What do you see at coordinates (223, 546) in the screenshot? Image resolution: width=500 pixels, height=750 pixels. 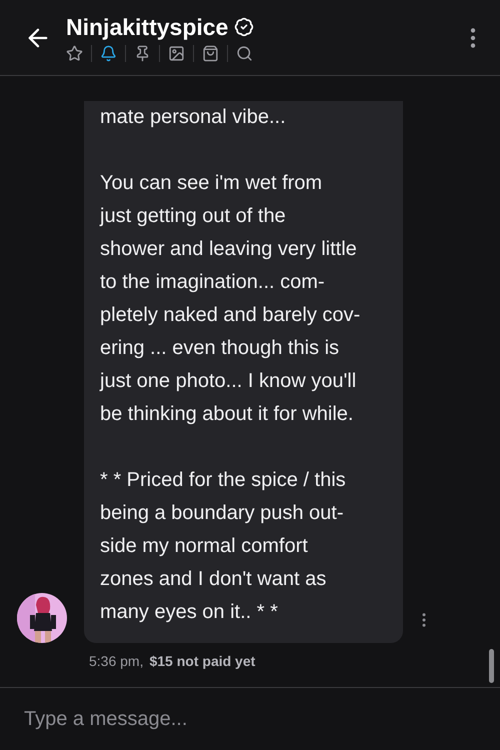 I see `message-text: * * Priced for the spice / this being a boundary push out- side my normal comfort zones and I don't want as many eyes on it.. * *` at bounding box center [223, 546].